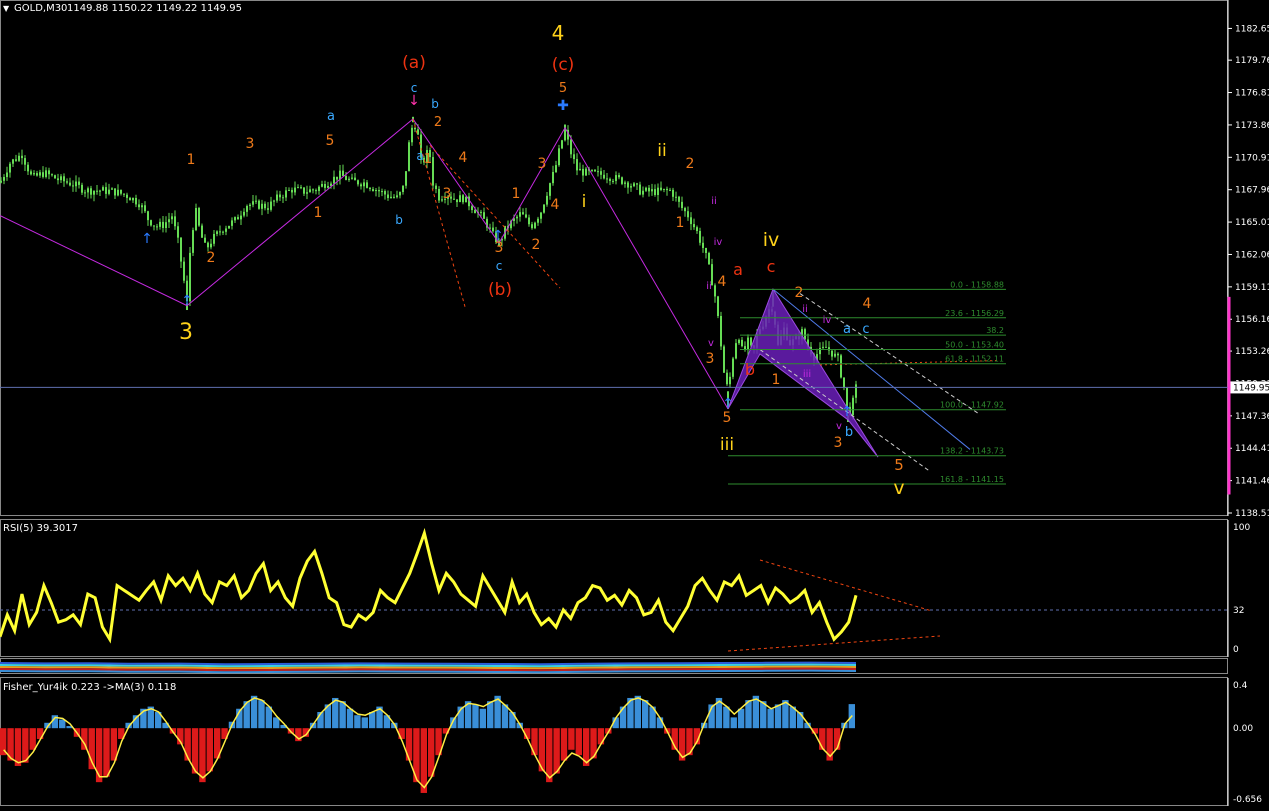 Image resolution: width=1269 pixels, height=811 pixels. I want to click on price-tick-label: 1147.36, so click(1252, 417).